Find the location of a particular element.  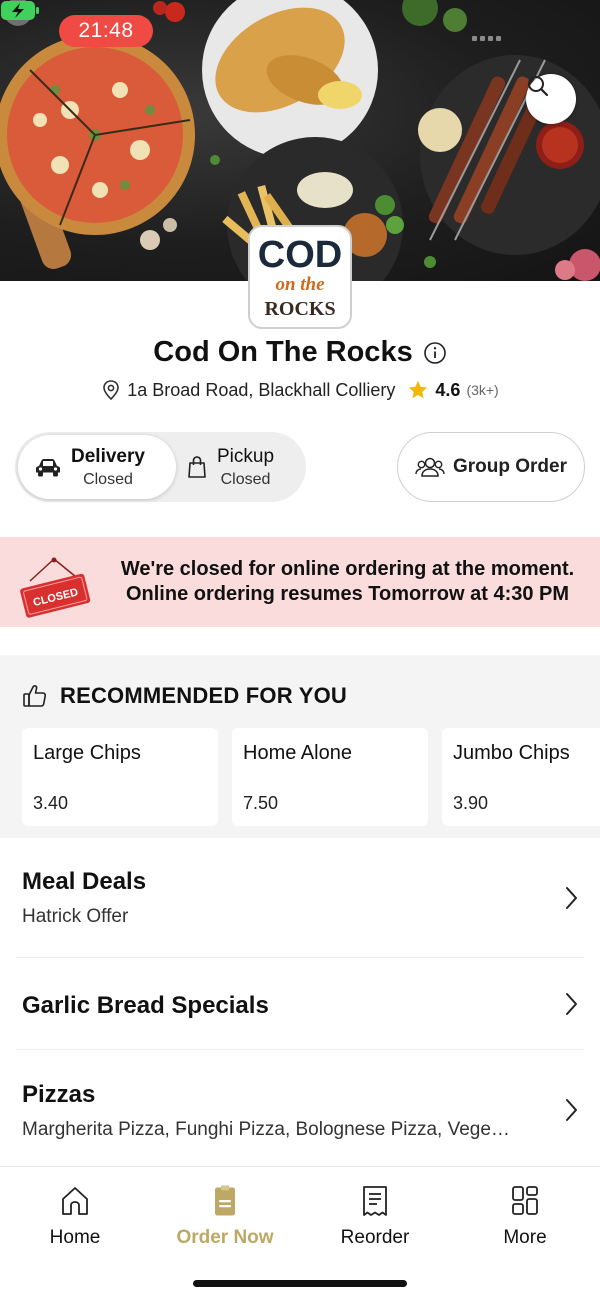

category-name: Pizzas is located at coordinates (59, 1094).